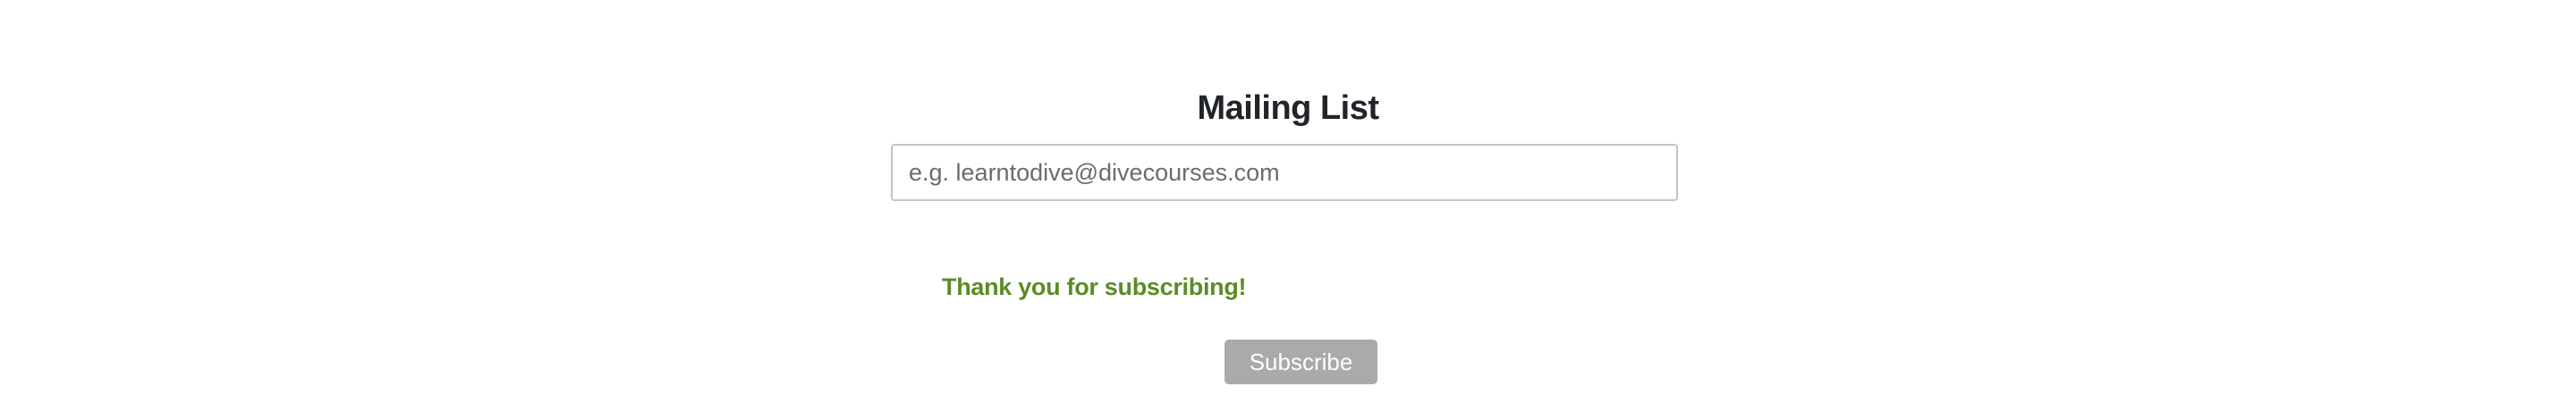 Image resolution: width=2576 pixels, height=395 pixels. Describe the element at coordinates (1284, 172) in the screenshot. I see `email-input` at that location.